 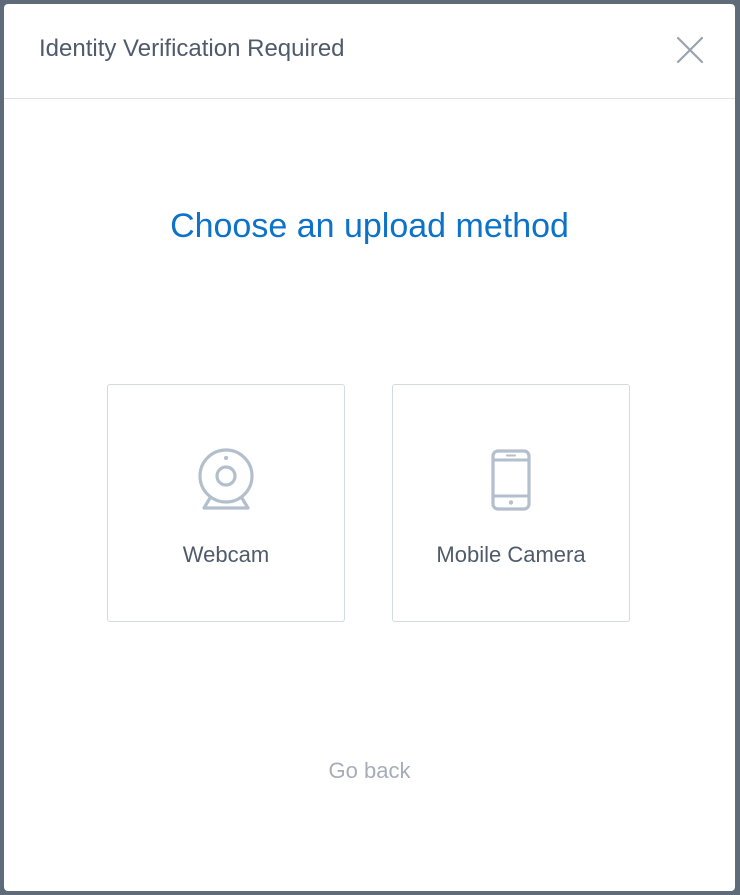 I want to click on upload-method-heading: Choose an upload method, so click(x=369, y=226).